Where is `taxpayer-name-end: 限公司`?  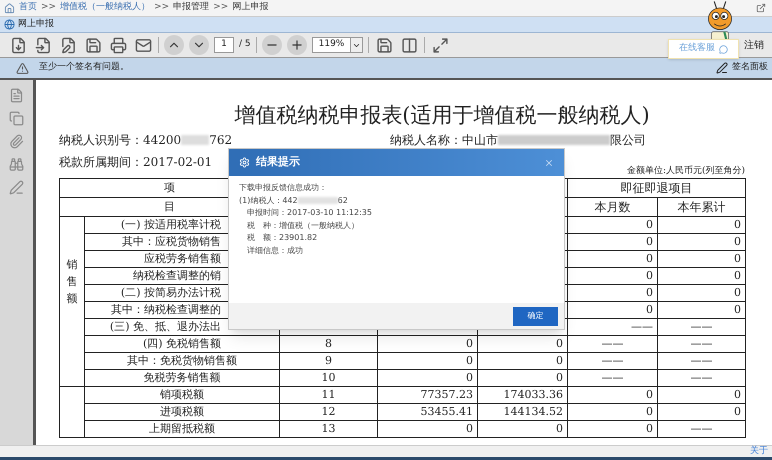 taxpayer-name-end: 限公司 is located at coordinates (628, 140).